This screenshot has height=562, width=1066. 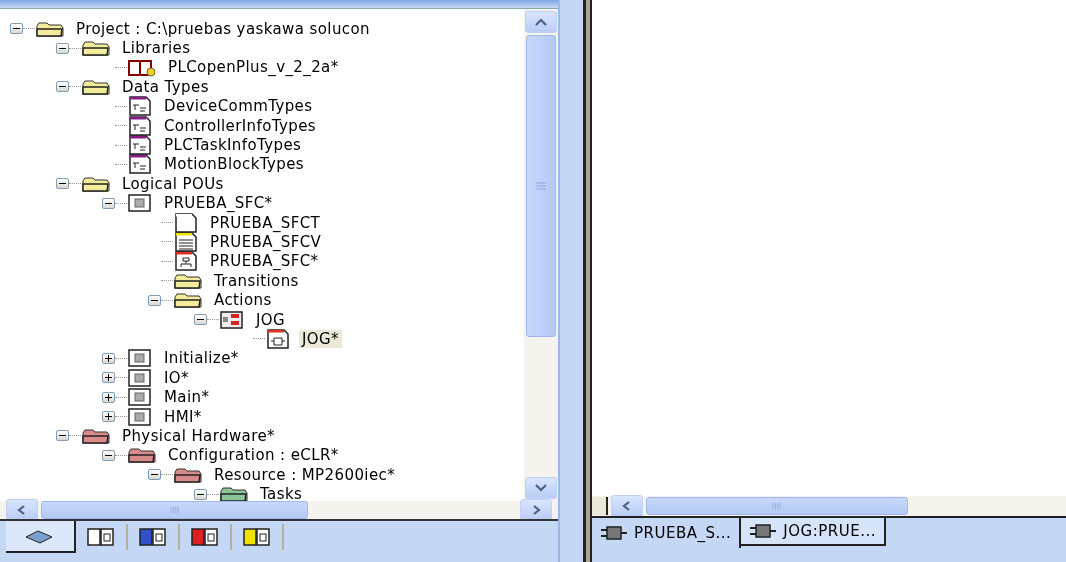 I want to click on tree-item: MotionBlockTypes, so click(x=234, y=164).